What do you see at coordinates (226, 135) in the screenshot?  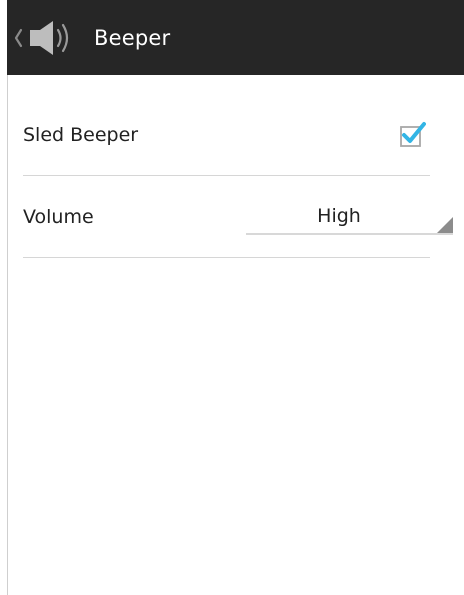 I see `sled-beeper-row: Sled Beeper` at bounding box center [226, 135].